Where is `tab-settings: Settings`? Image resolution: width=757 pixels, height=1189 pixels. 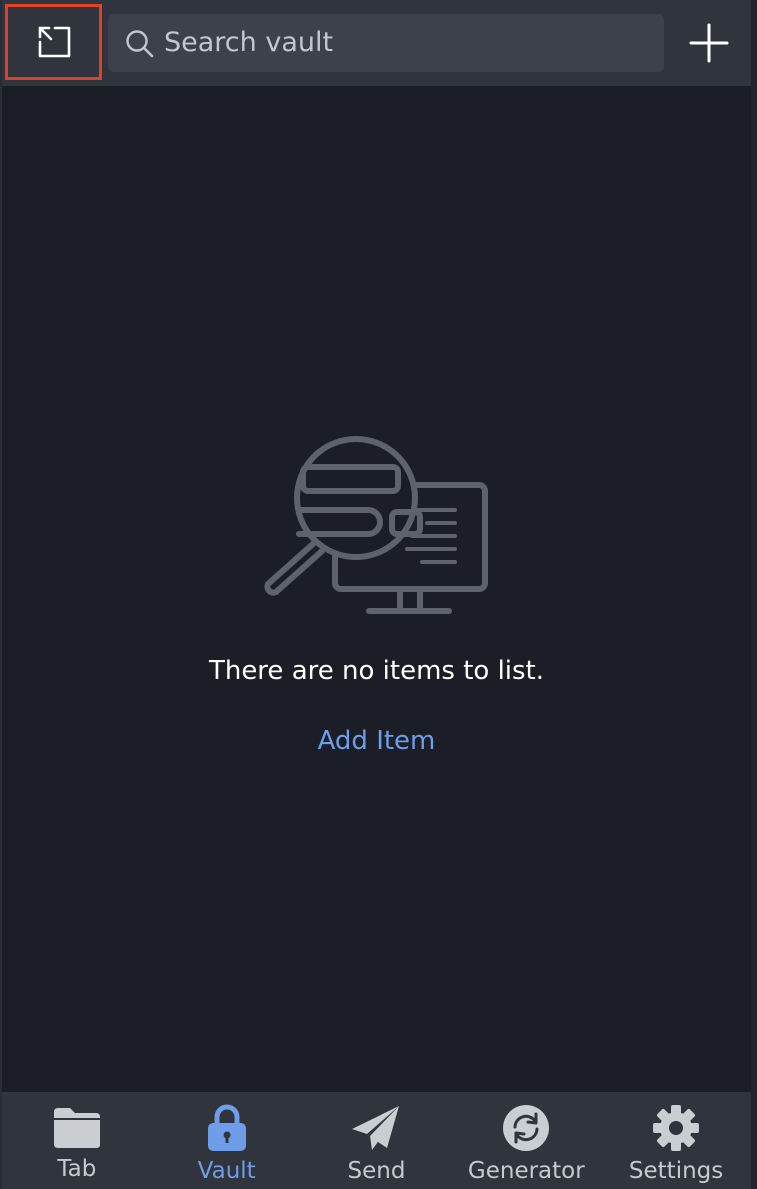
tab-settings: Settings is located at coordinates (676, 1140).